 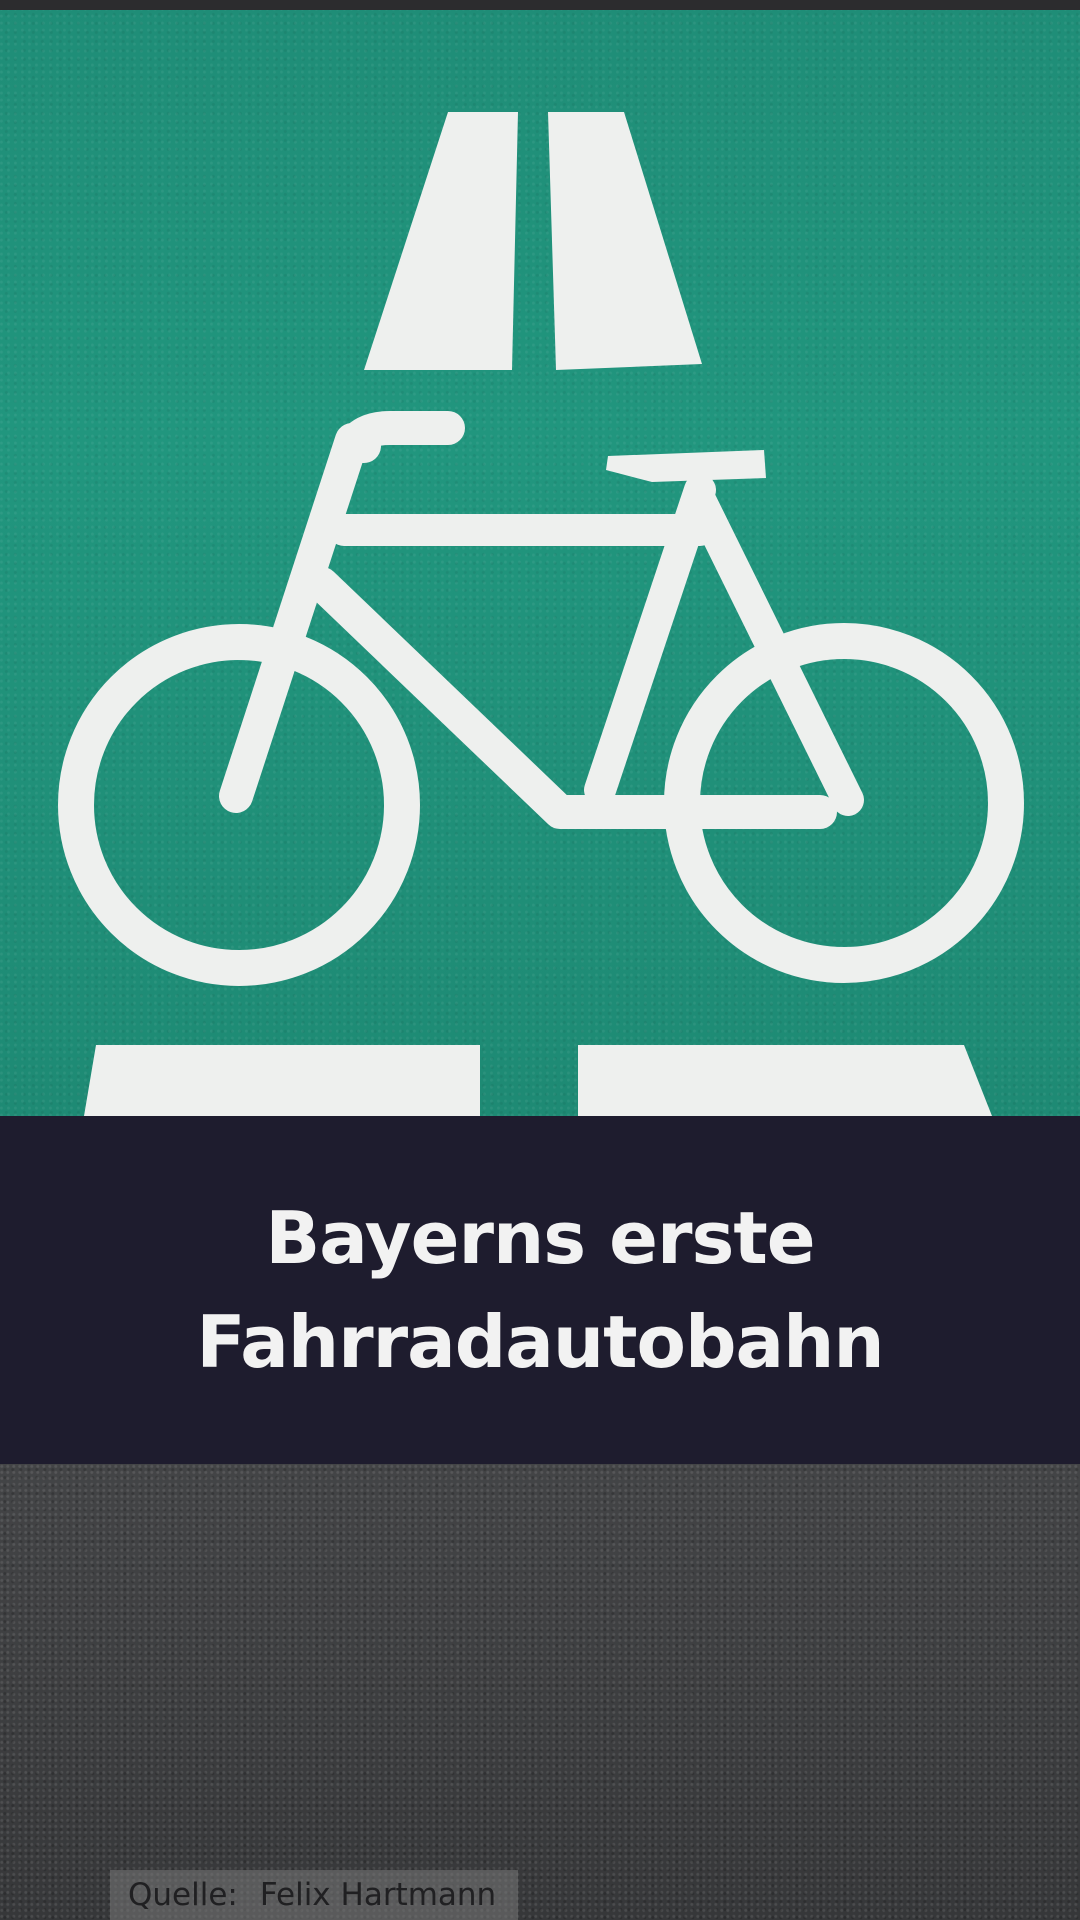 What do you see at coordinates (533, 241) in the screenshot?
I see `road-lane-markings-icon` at bounding box center [533, 241].